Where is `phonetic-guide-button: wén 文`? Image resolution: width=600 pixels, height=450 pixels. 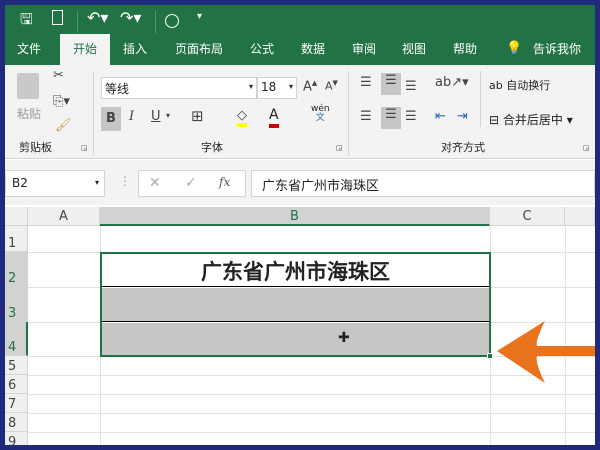 phonetic-guide-button: wén 文 is located at coordinates (320, 114).